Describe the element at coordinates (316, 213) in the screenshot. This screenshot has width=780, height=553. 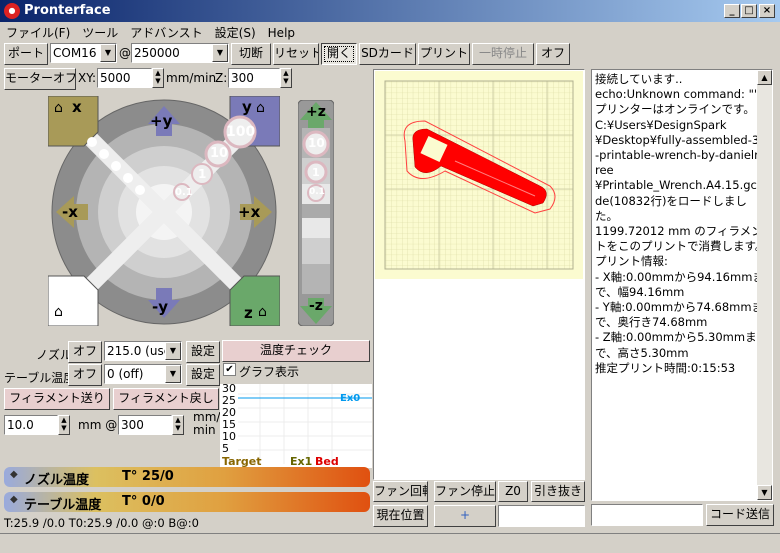
I see `z-jog-control` at that location.